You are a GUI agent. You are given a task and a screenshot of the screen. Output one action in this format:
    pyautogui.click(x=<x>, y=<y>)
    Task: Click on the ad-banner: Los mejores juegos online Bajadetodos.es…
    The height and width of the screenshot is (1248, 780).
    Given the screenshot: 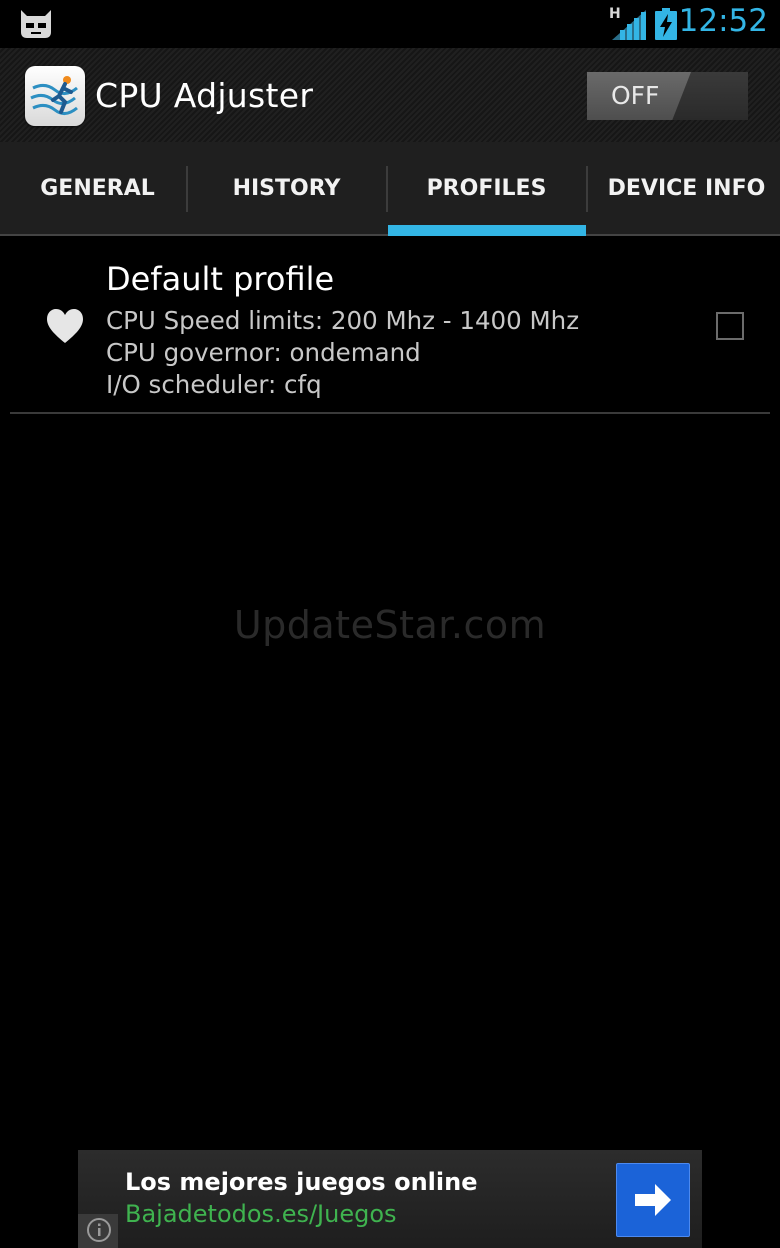 What is the action you would take?
    pyautogui.click(x=390, y=1199)
    